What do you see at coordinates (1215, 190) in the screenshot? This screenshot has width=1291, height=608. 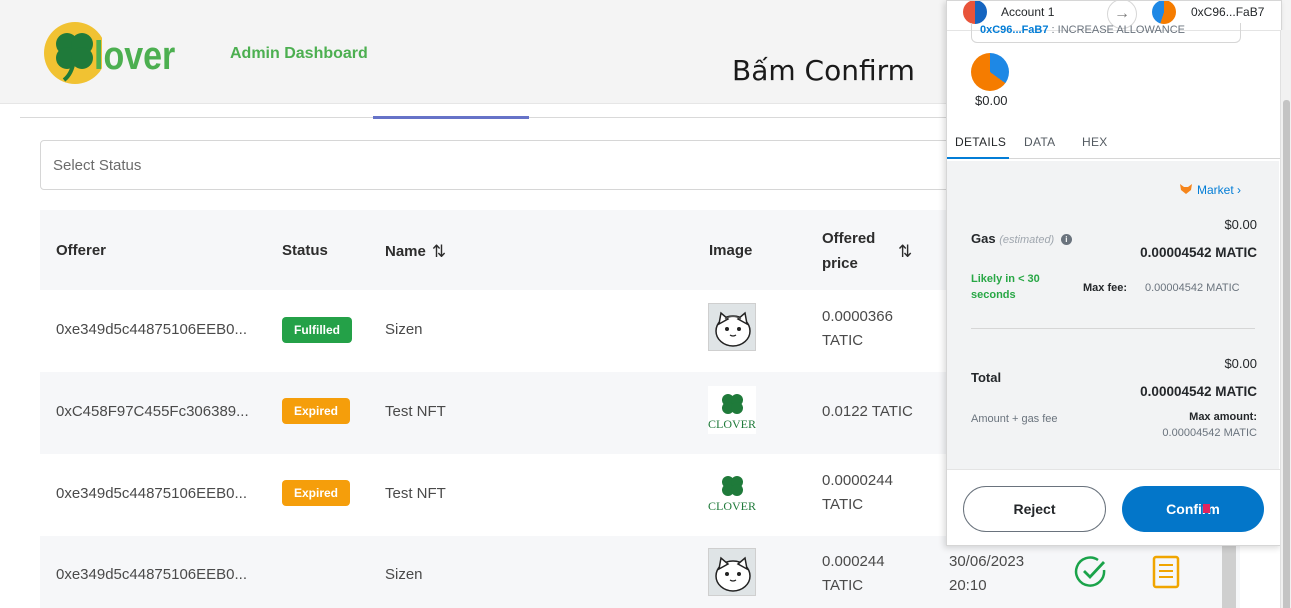 I see `market-link-label: Market` at bounding box center [1215, 190].